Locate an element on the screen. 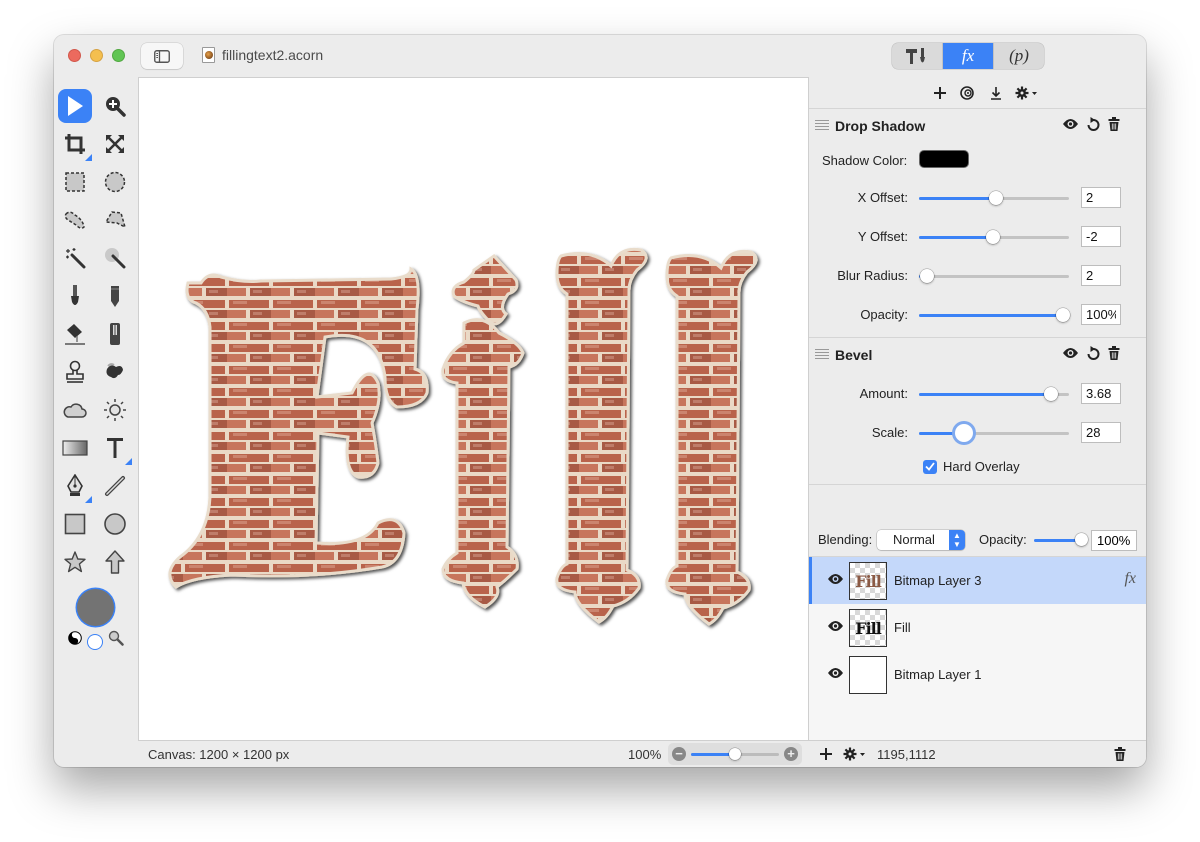 The image size is (1200, 842). shadow-opacity-slider is located at coordinates (994, 315).